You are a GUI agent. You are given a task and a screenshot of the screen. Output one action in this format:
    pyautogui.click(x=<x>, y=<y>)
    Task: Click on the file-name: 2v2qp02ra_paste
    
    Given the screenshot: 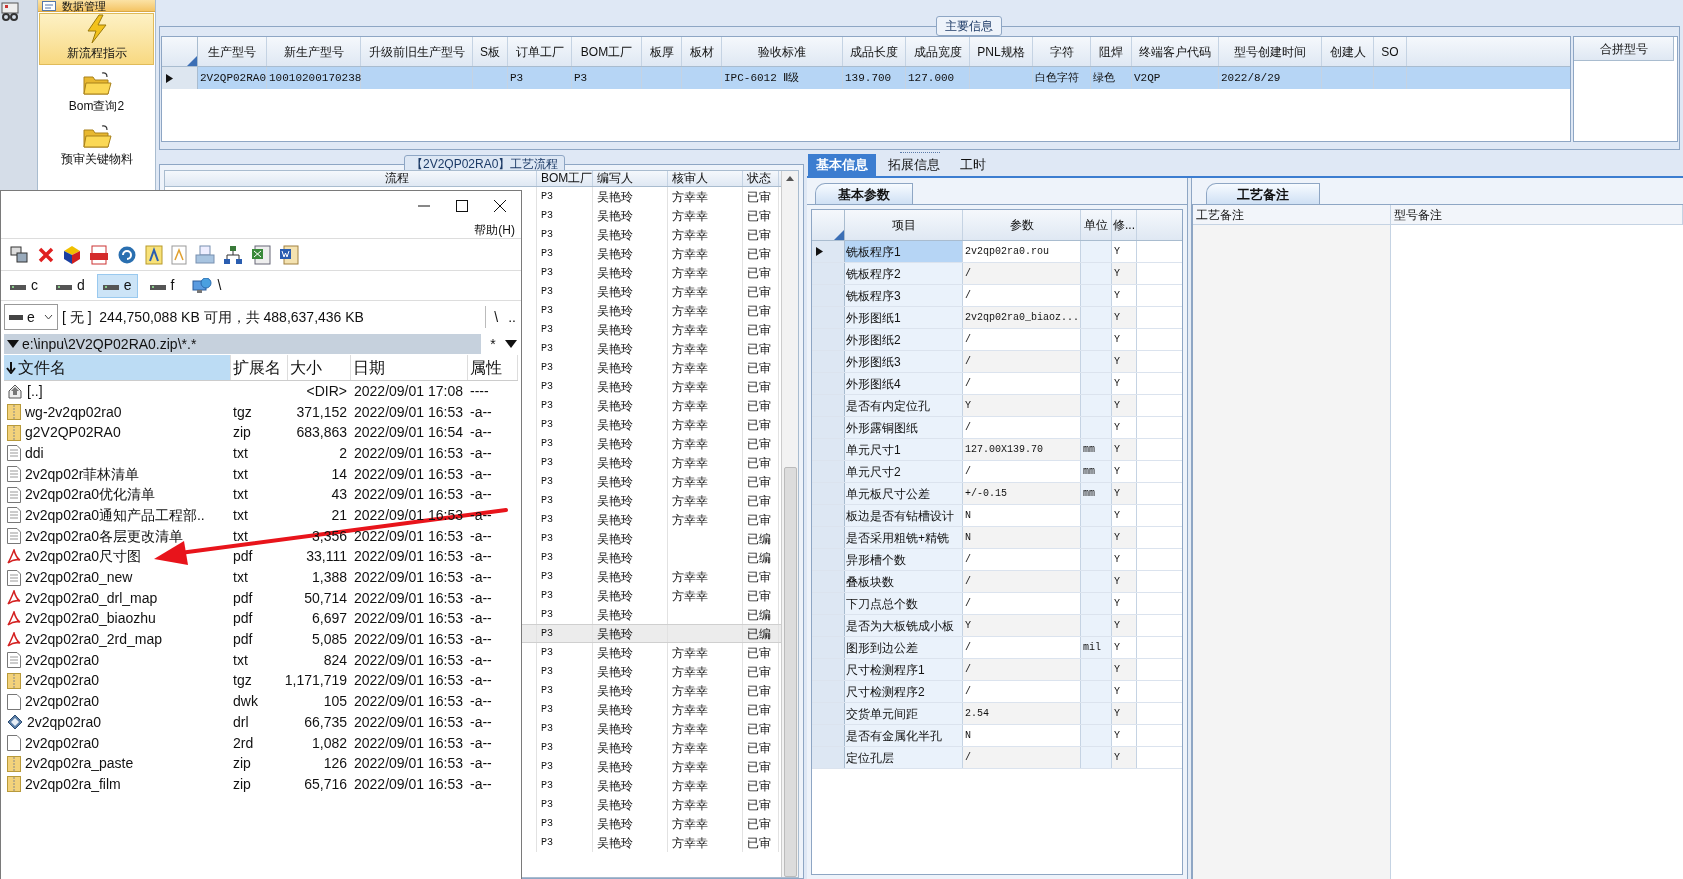 What is the action you would take?
    pyautogui.click(x=79, y=764)
    